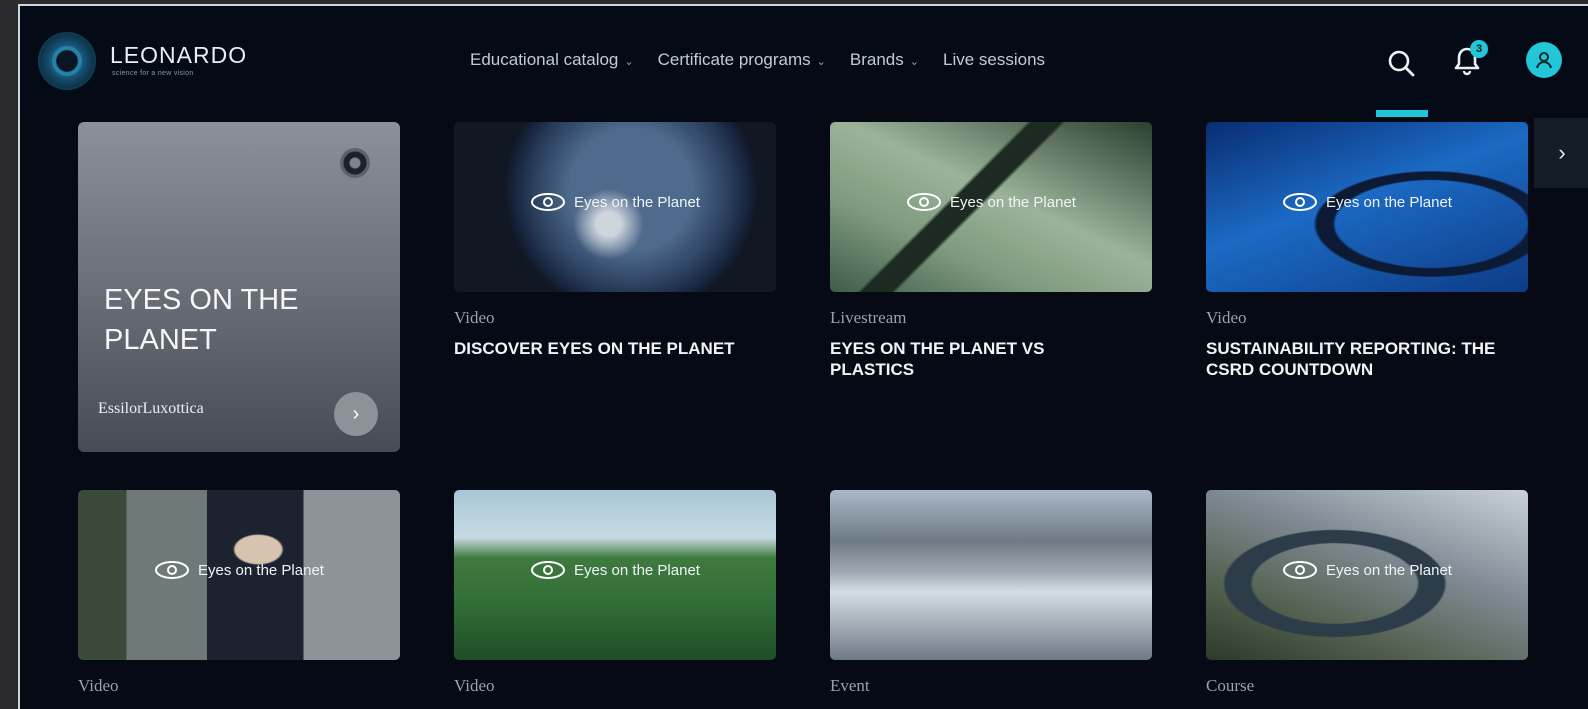  I want to click on card-type: Course, so click(1230, 685).